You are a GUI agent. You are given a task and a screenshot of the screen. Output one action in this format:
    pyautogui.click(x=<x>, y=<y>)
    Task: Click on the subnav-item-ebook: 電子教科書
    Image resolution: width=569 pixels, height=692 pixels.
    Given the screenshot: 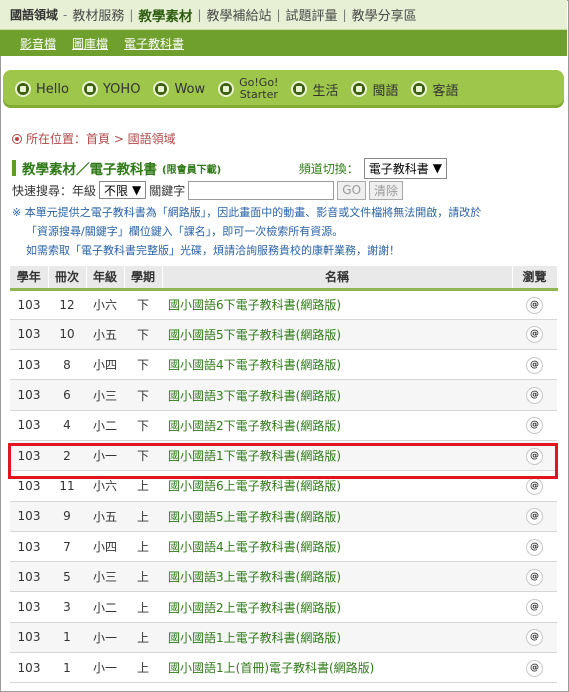 What is the action you would take?
    pyautogui.click(x=154, y=43)
    